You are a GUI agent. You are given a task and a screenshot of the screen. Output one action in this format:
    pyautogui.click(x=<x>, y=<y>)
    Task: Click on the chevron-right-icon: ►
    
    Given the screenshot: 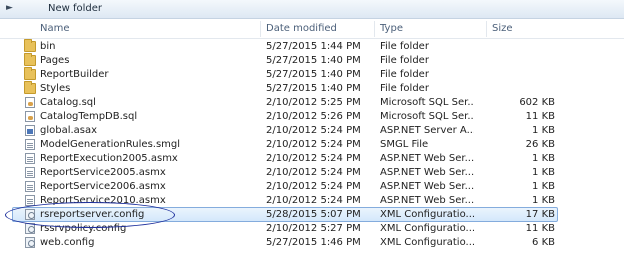 What is the action you would take?
    pyautogui.click(x=9, y=8)
    